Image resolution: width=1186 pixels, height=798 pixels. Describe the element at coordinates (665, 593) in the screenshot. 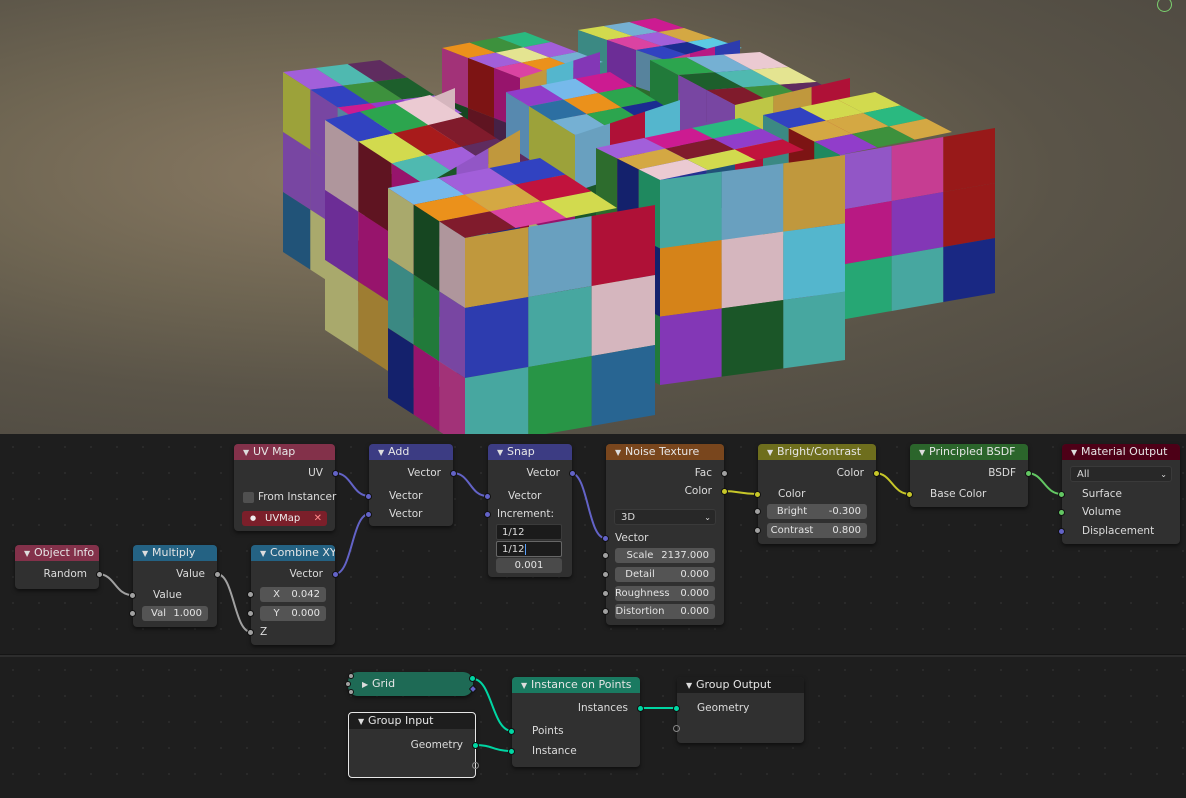

I see `roughness-field: Roughness 0.000` at that location.